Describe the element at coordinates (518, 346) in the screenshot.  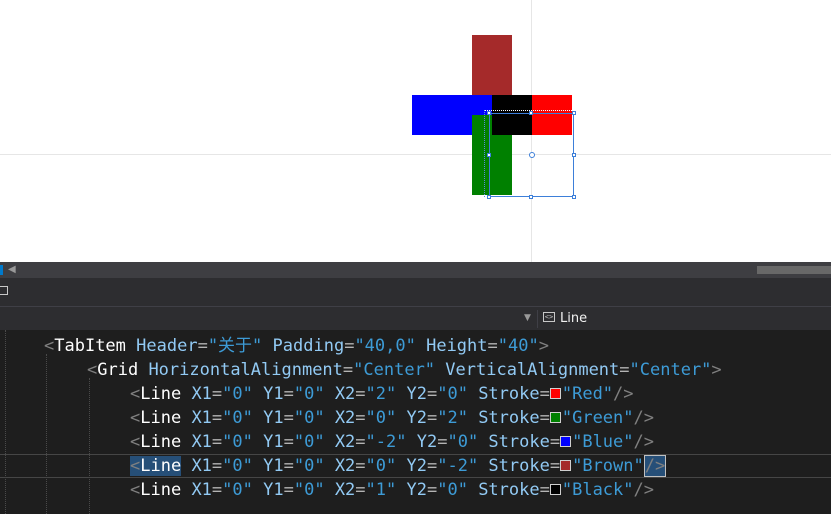
I see `code-token-val: "40"` at that location.